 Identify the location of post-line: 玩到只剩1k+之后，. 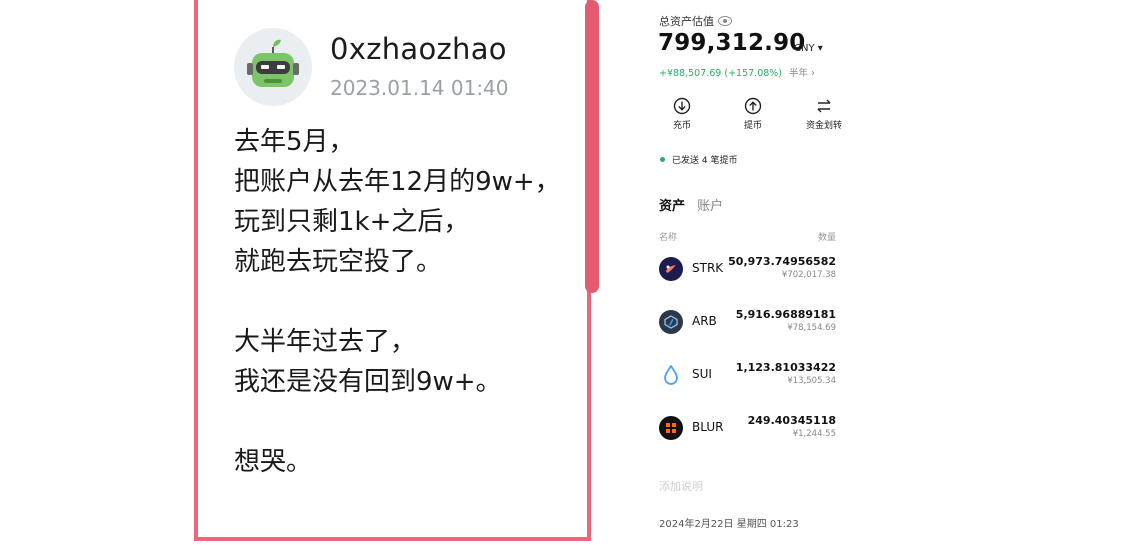
(352, 222).